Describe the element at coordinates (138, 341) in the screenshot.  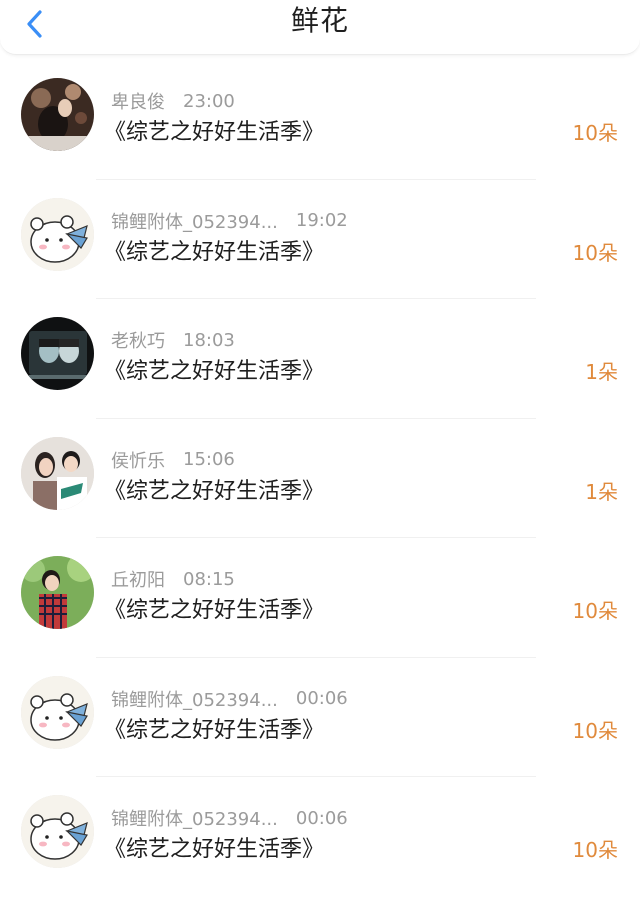
I see `user-name: 老秋巧` at that location.